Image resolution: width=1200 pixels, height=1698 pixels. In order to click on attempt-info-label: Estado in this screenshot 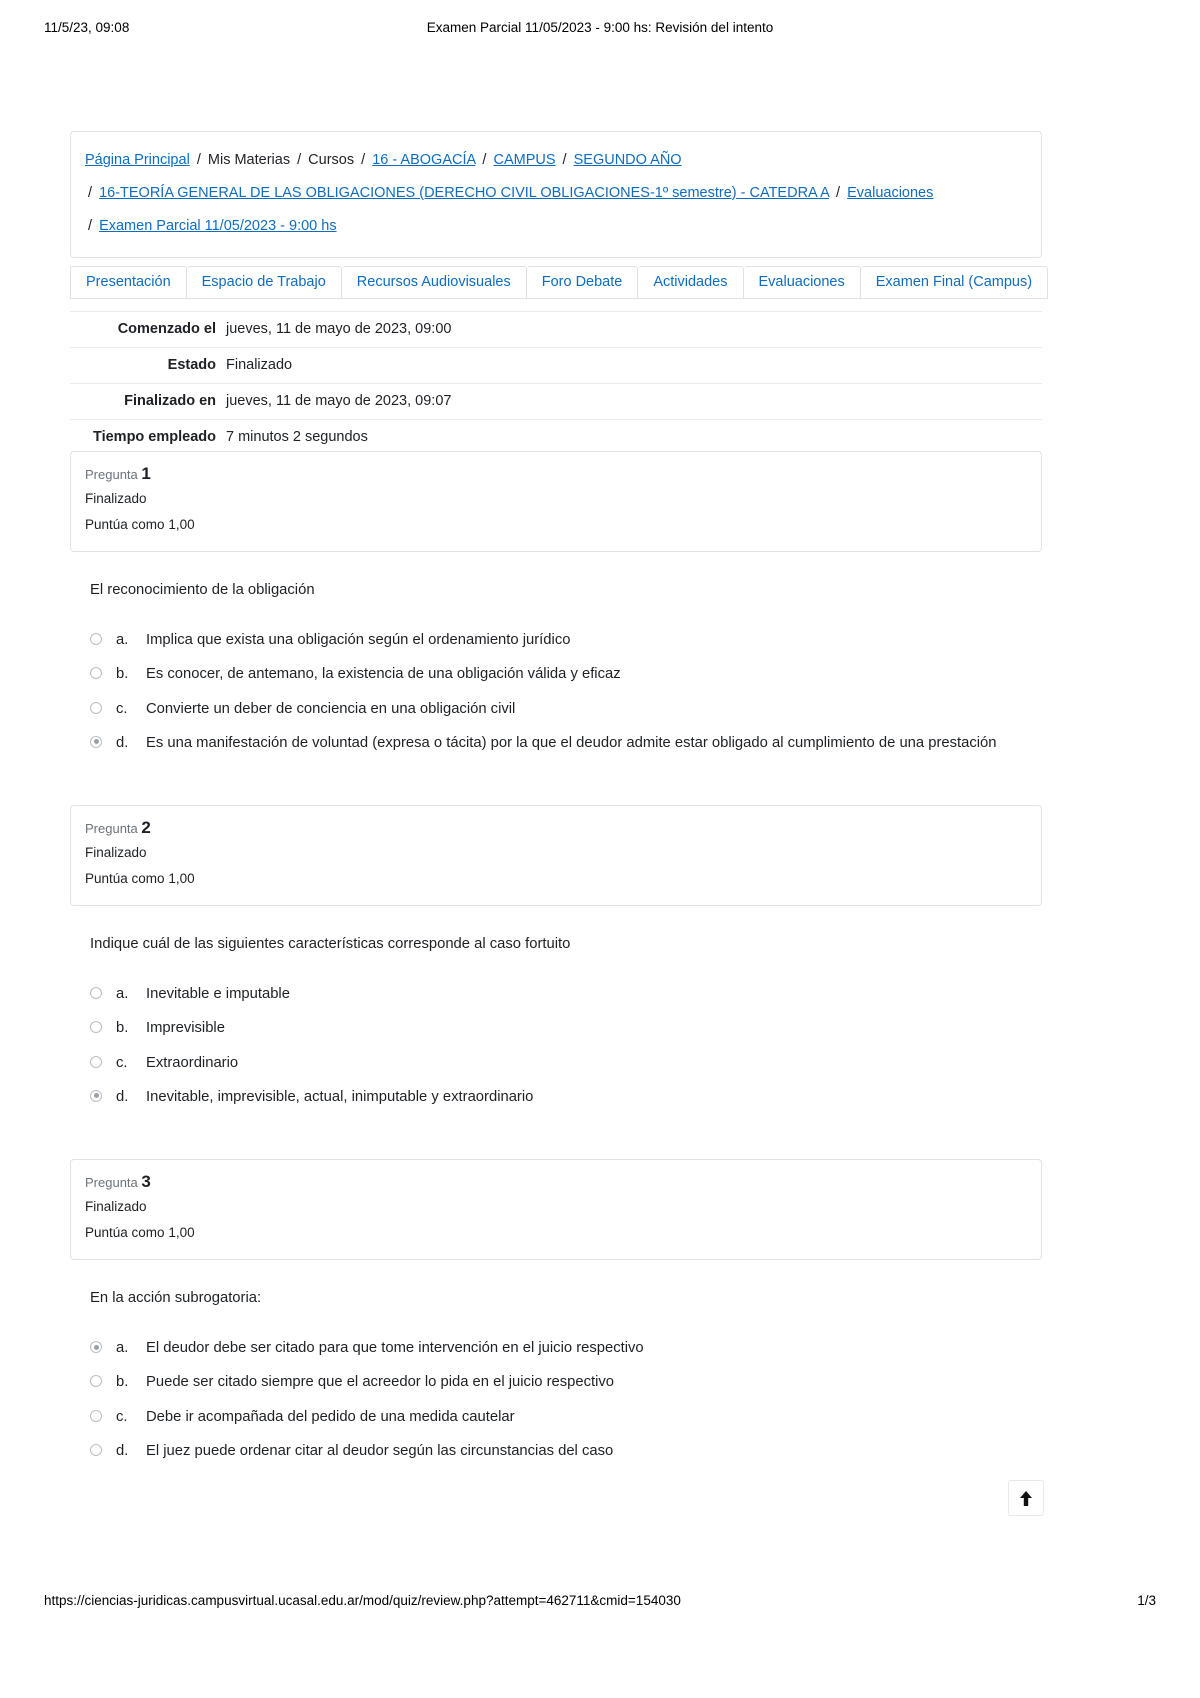, I will do `click(191, 365)`.